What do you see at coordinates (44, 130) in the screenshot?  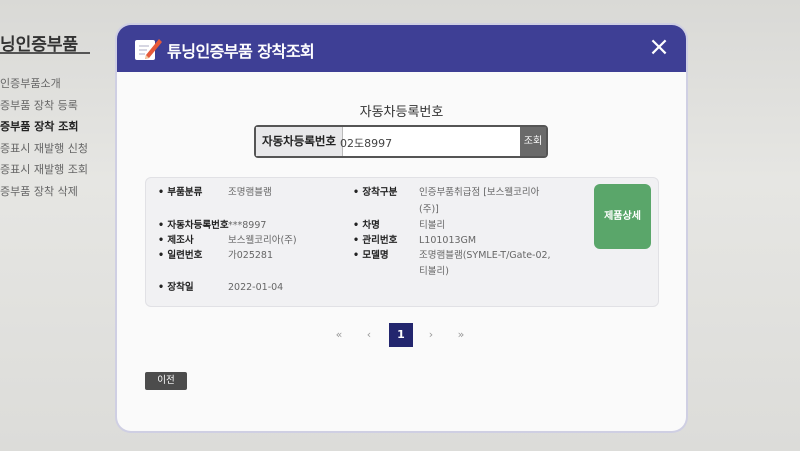 I see `side-menu-item-active: 증부품 장착 조회` at bounding box center [44, 130].